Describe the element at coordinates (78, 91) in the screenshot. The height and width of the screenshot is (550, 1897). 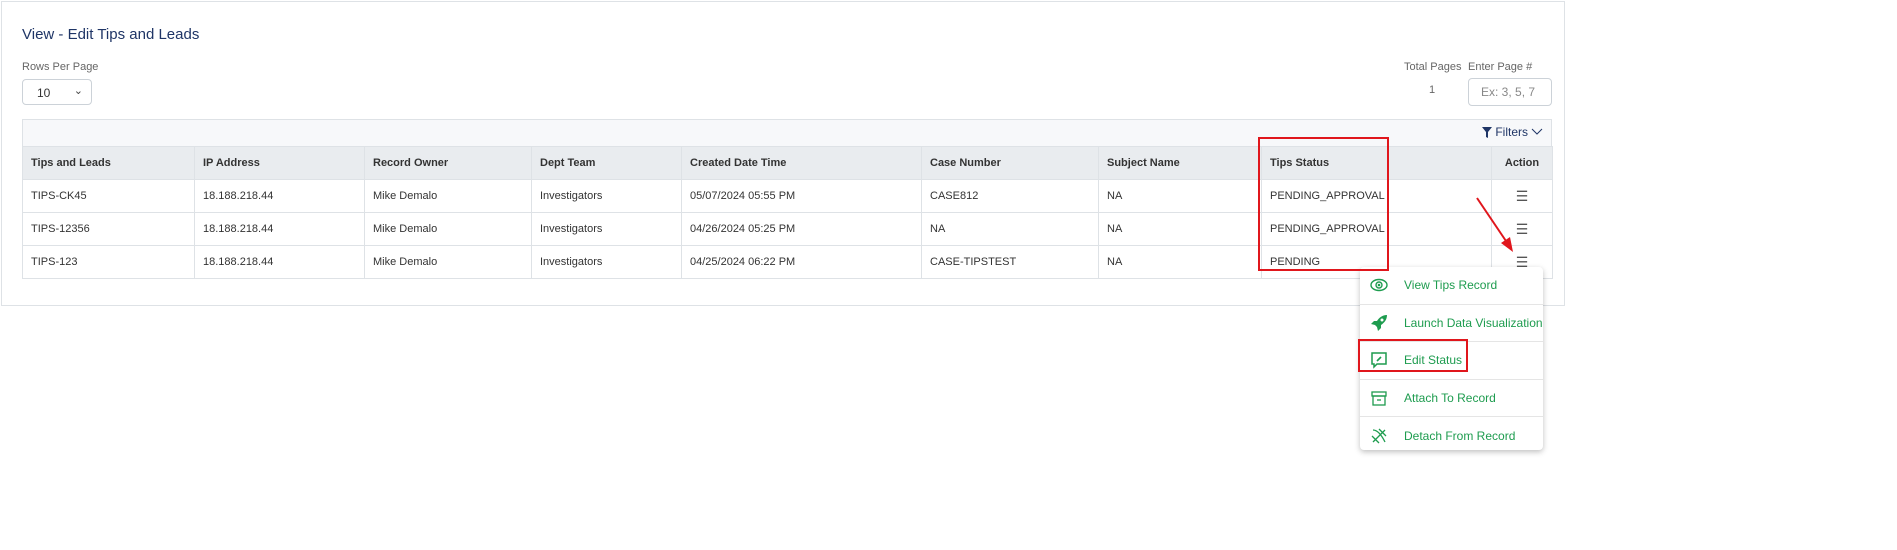
I see `chevron-down-icon: ⌄` at that location.